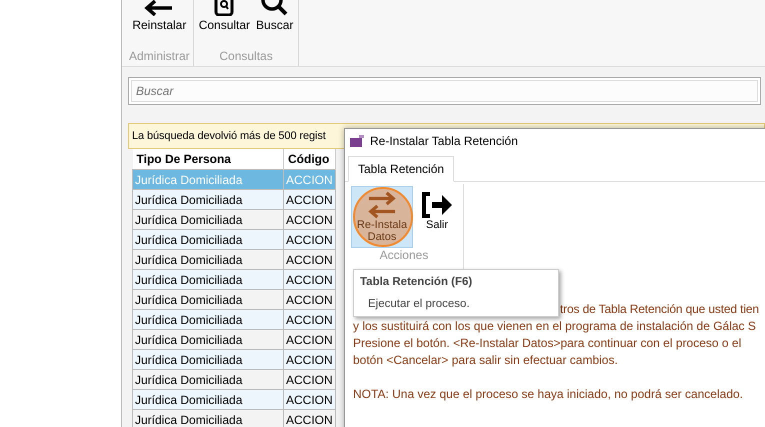 The height and width of the screenshot is (427, 765). What do you see at coordinates (548, 394) in the screenshot?
I see `note-text: NOTA: Una vez que el proceso se haya iniciado, no podrá ser cancelado.` at bounding box center [548, 394].